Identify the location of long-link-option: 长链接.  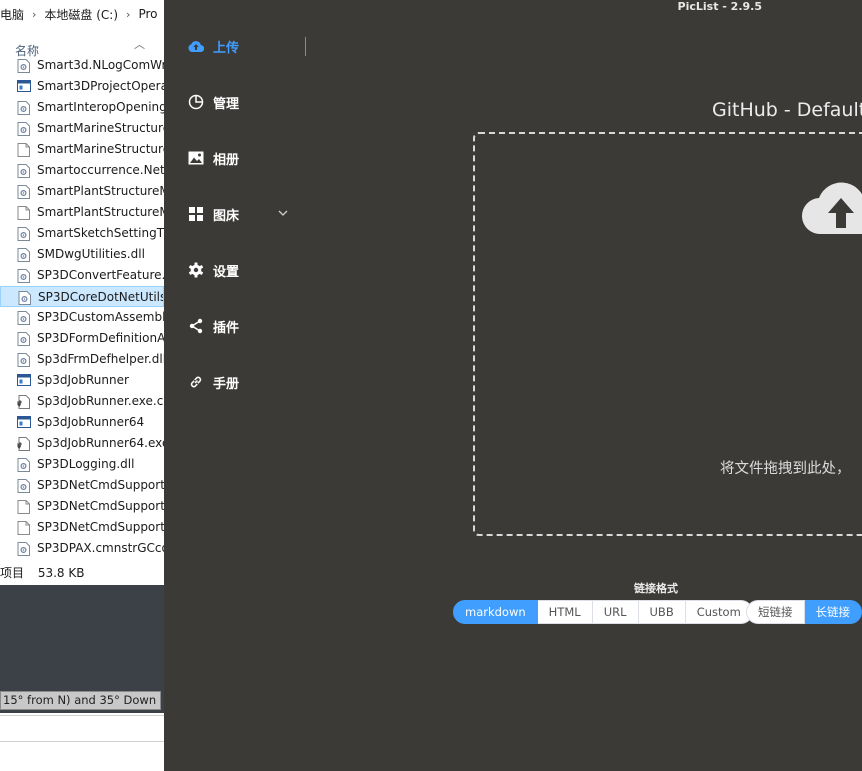
(833, 612).